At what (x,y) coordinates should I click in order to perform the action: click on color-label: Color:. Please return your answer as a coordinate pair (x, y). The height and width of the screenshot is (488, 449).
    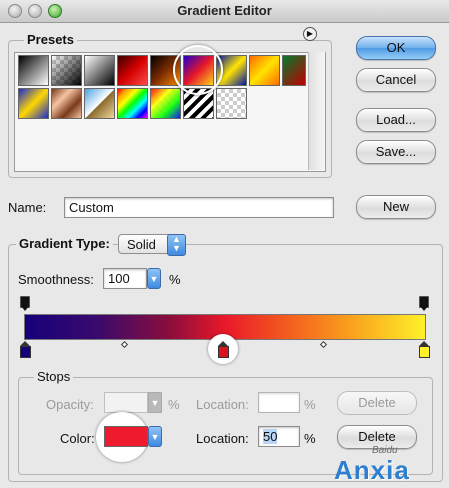
    Looking at the image, I should click on (77, 438).